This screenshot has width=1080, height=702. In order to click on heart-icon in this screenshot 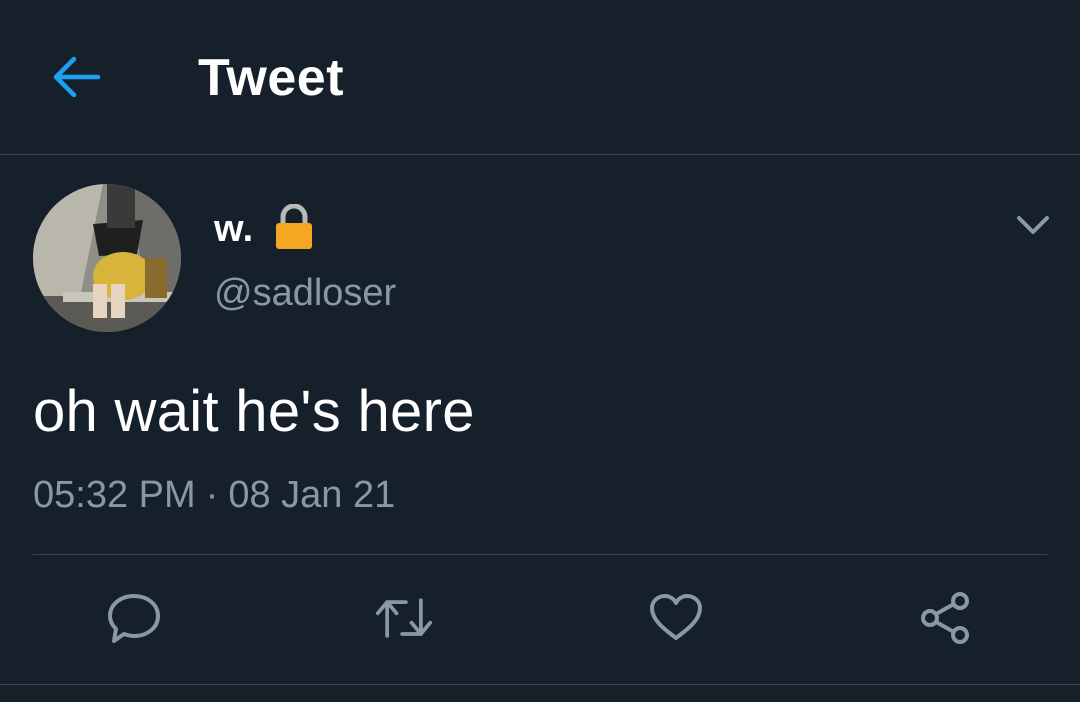, I will do `click(676, 617)`.